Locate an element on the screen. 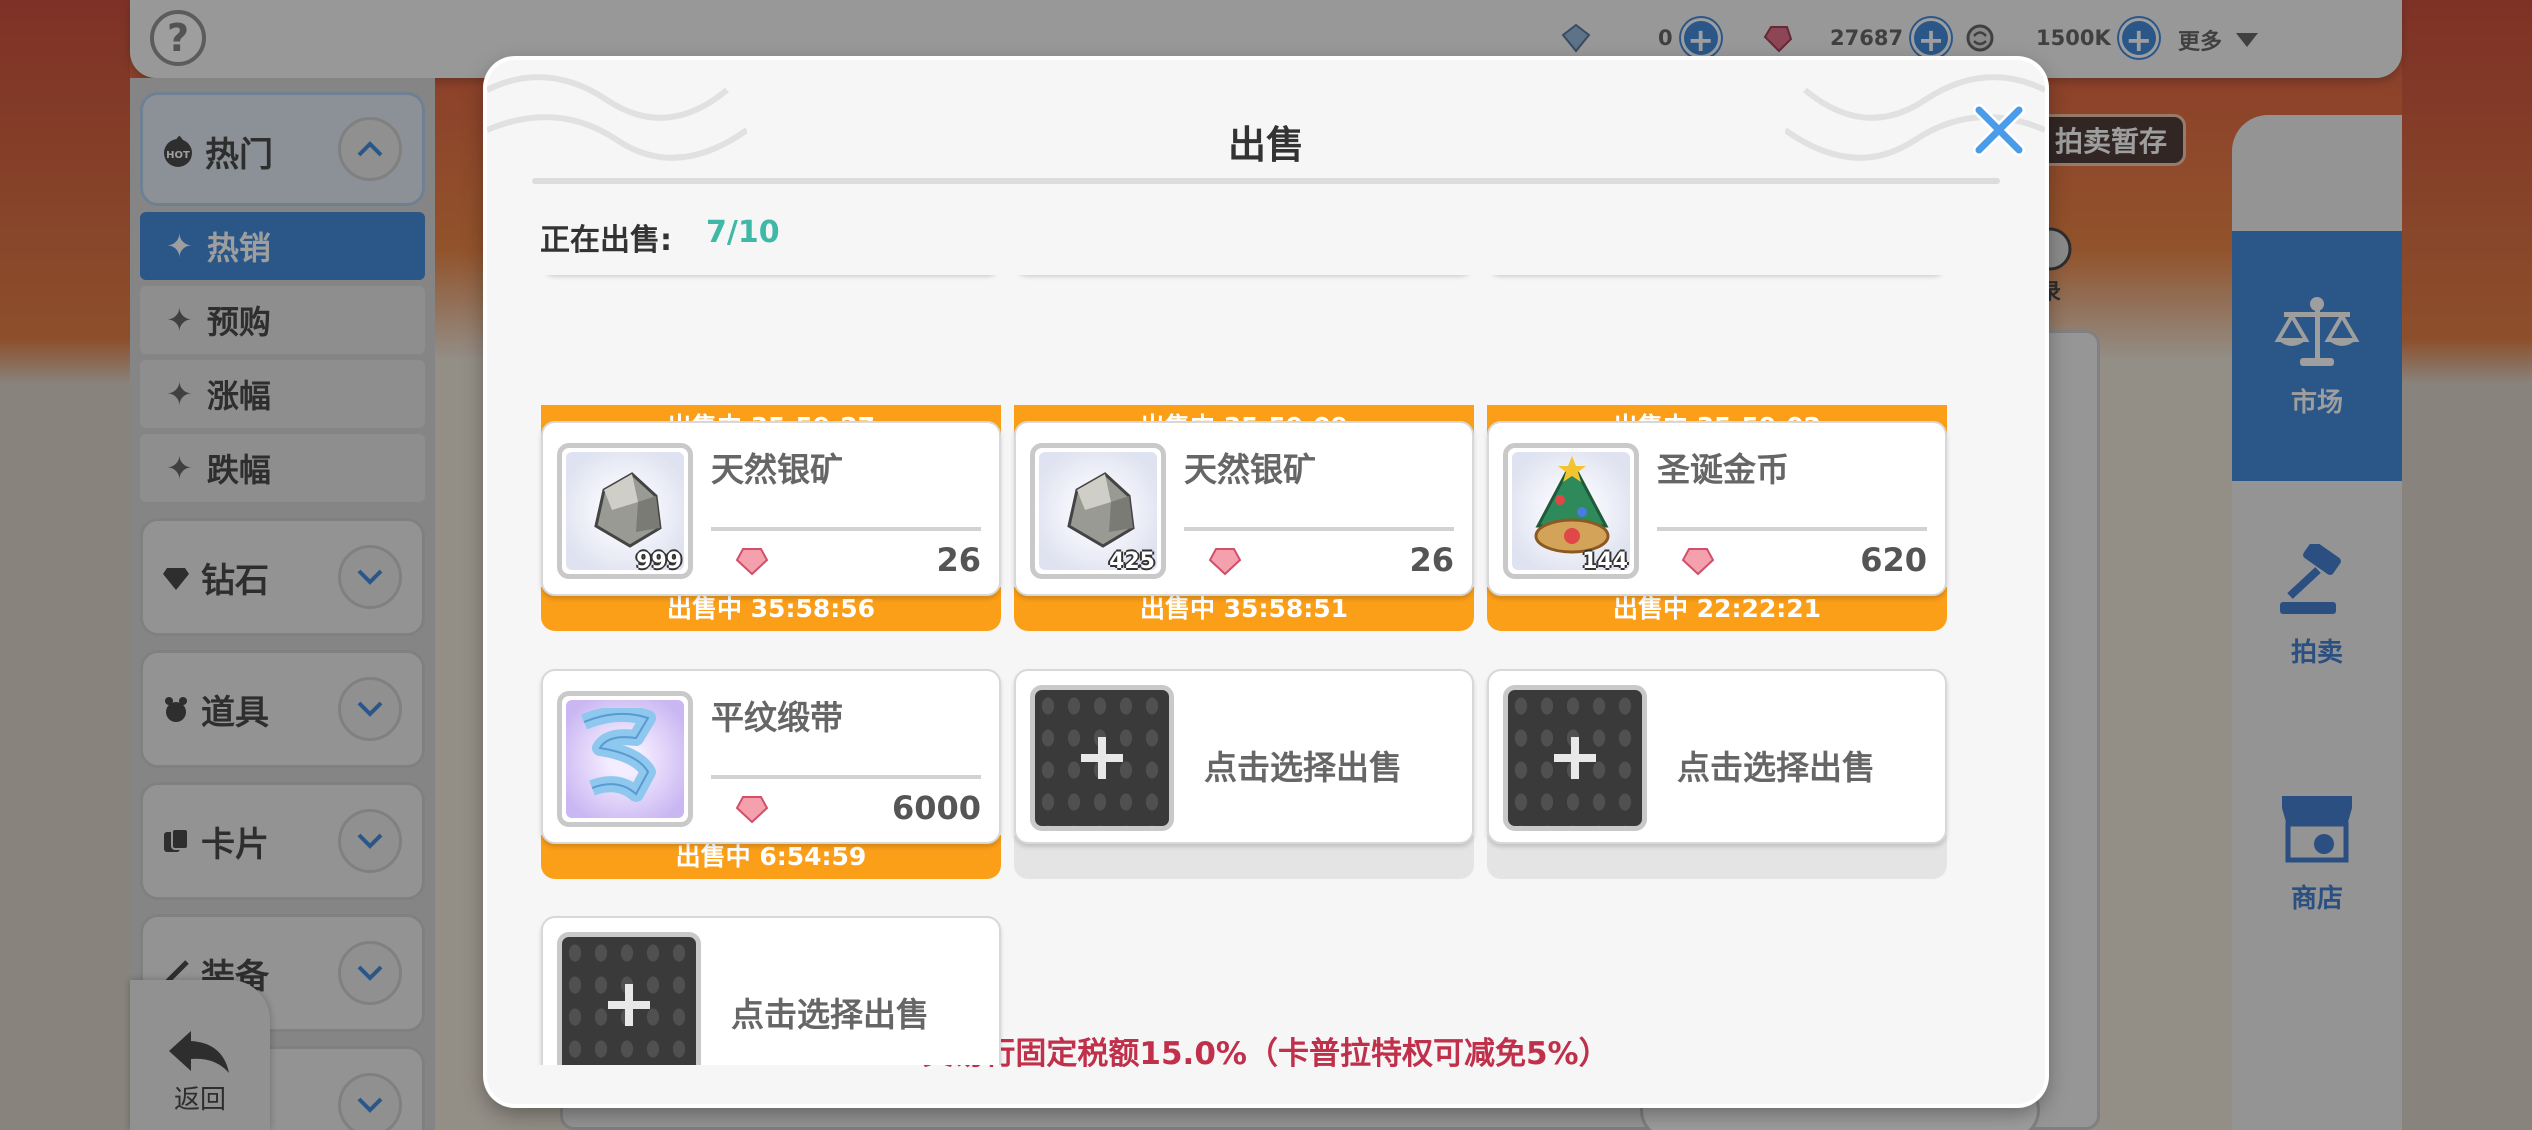 The image size is (2532, 1130). item-frame is located at coordinates (625, 759).